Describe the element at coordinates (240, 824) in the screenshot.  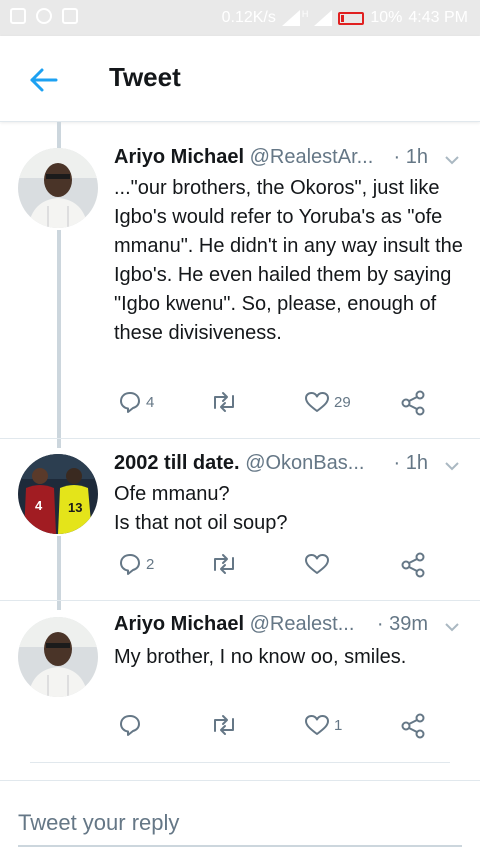
I see `reply-input` at that location.